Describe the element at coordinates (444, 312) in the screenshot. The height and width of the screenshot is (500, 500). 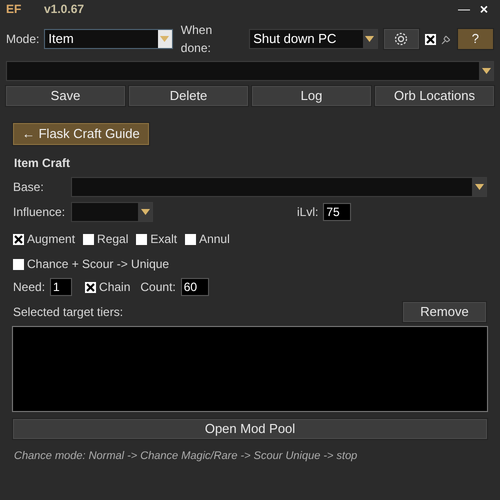
I see `remove-button: Remove` at that location.